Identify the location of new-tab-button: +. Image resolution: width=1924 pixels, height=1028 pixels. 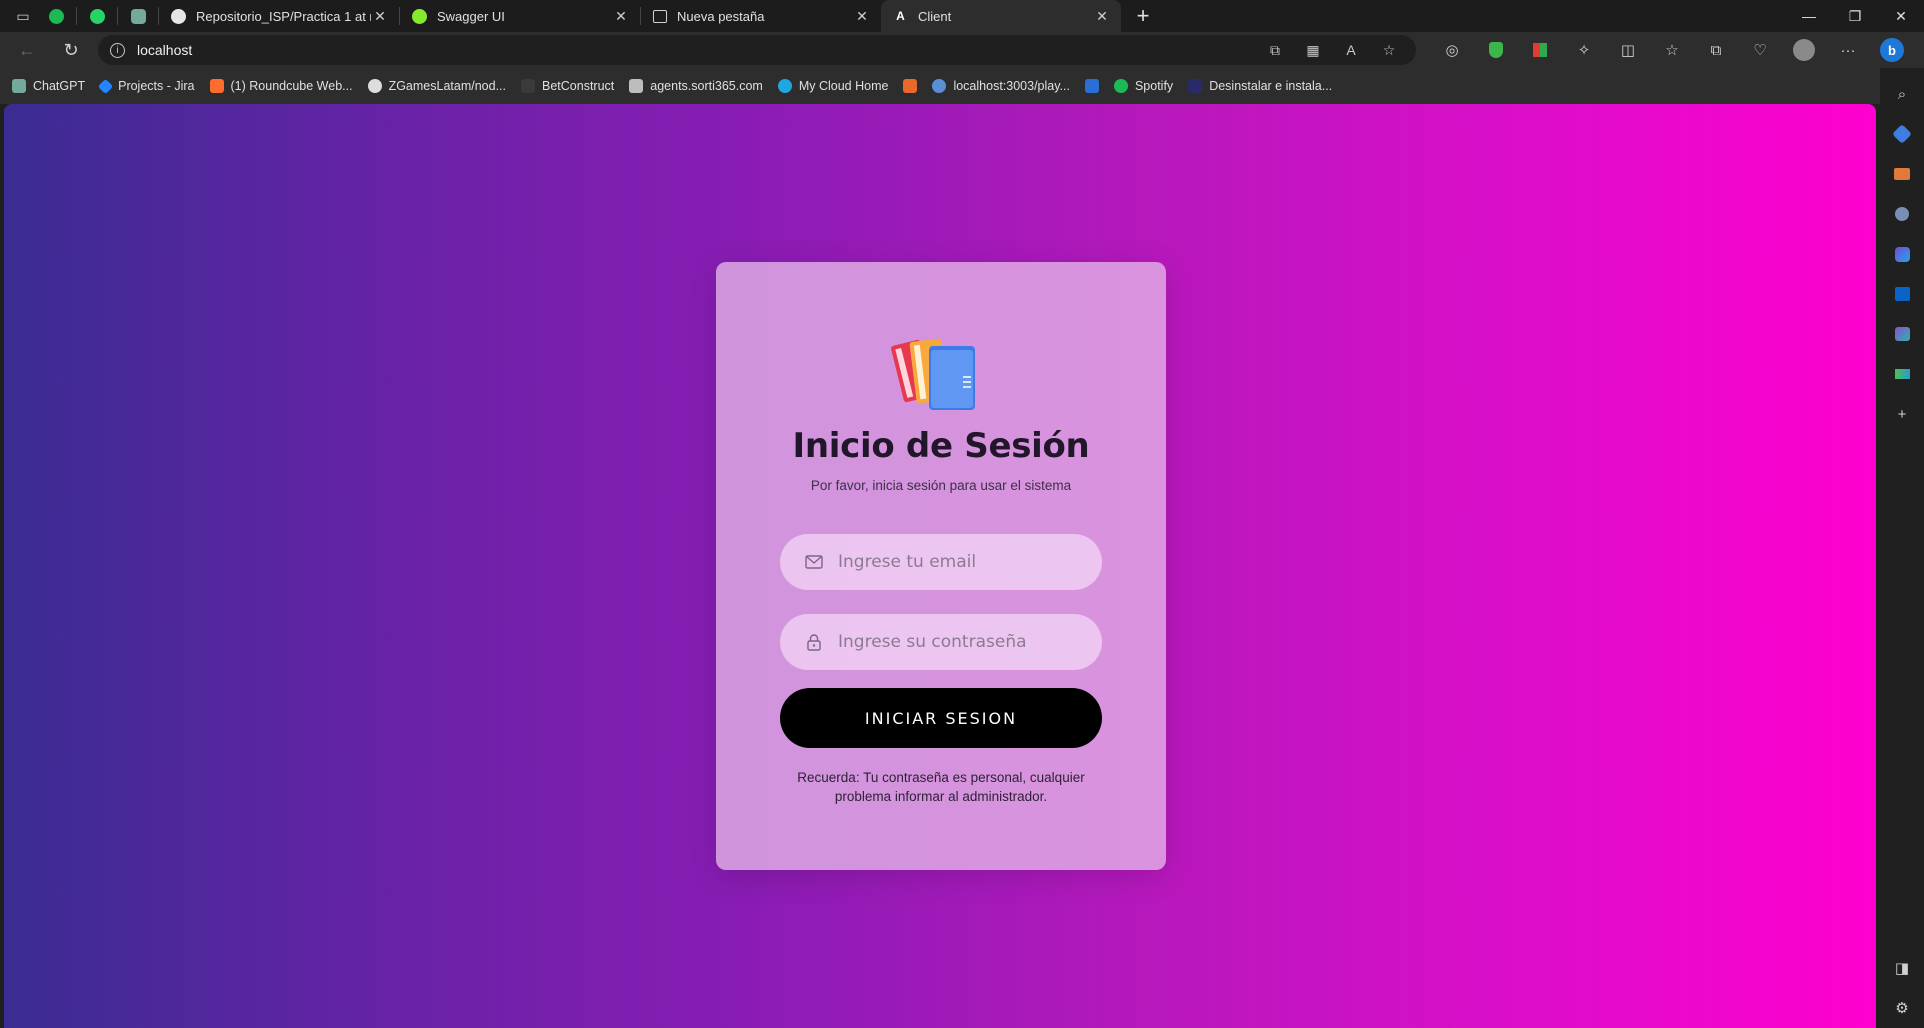
(1143, 16).